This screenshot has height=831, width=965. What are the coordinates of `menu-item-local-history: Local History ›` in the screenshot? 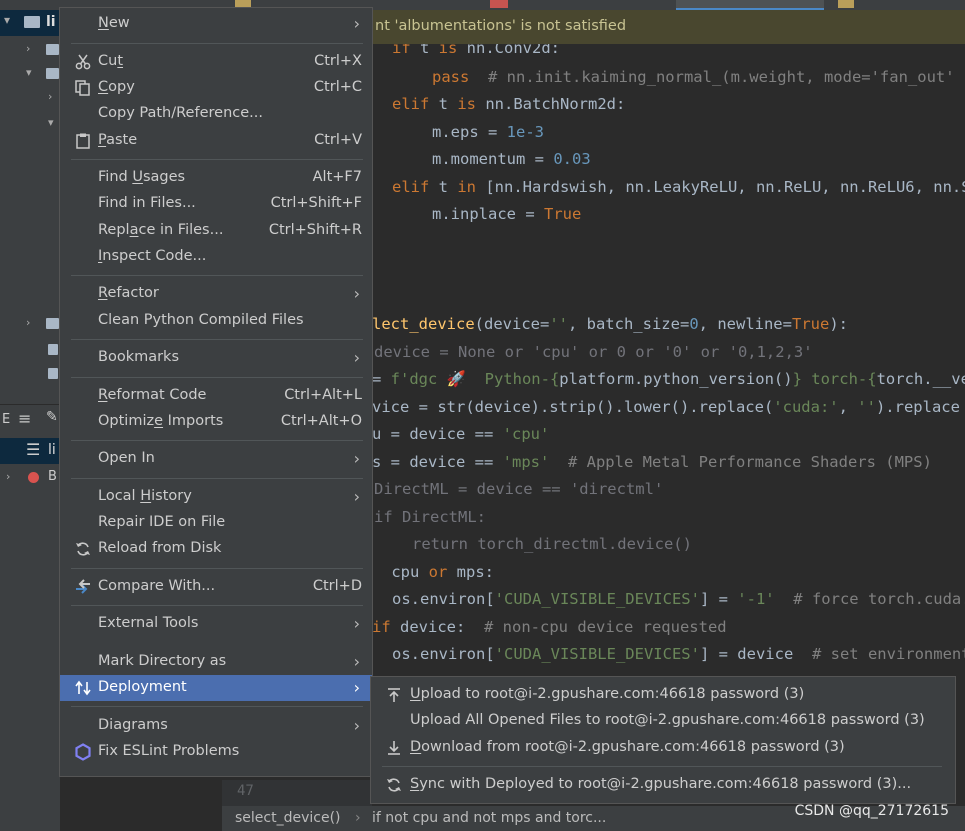 It's located at (216, 497).